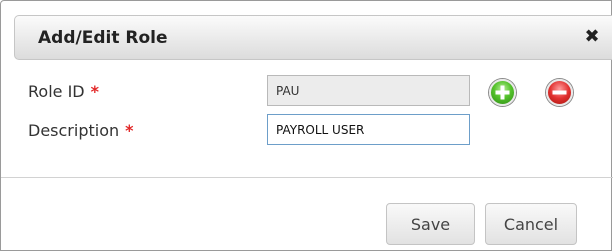 This screenshot has width=614, height=252. What do you see at coordinates (430, 224) in the screenshot?
I see `save-button: Save` at bounding box center [430, 224].